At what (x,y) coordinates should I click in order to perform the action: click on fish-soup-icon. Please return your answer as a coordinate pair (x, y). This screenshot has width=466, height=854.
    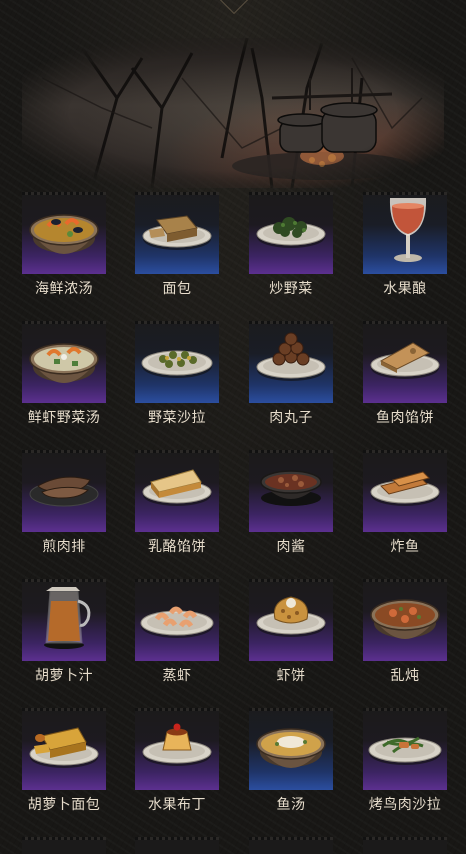
    Looking at the image, I should click on (291, 748).